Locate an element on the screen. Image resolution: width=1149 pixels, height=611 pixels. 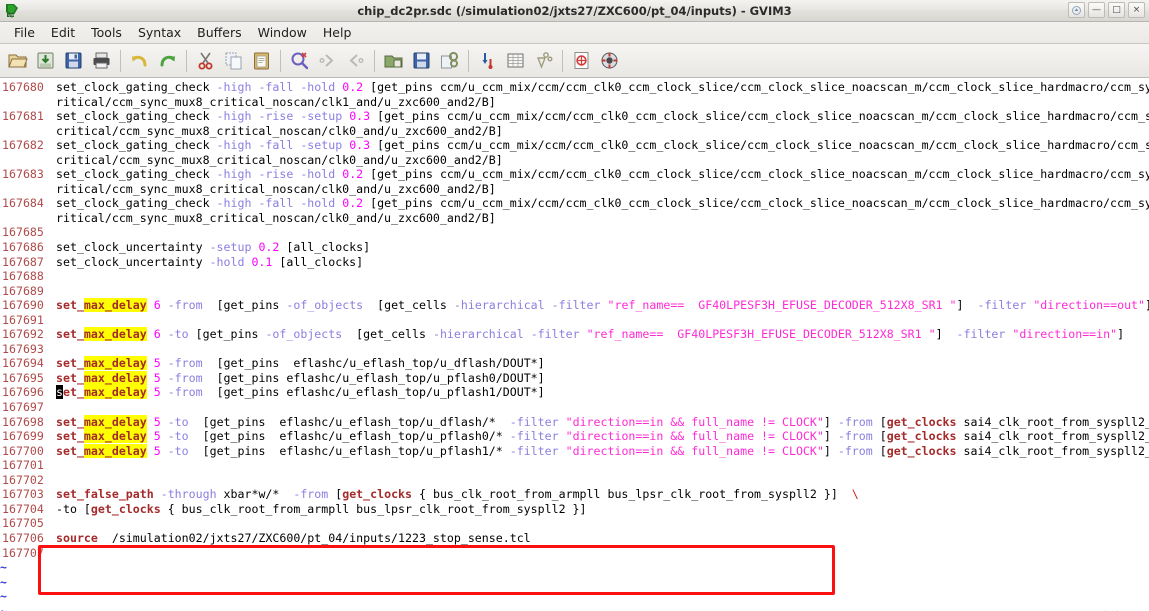
cut-icon is located at coordinates (205, 61).